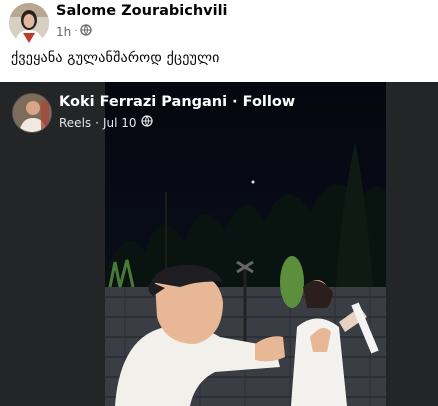 This screenshot has height=406, width=438. I want to click on privacy-icon, so click(86, 31).